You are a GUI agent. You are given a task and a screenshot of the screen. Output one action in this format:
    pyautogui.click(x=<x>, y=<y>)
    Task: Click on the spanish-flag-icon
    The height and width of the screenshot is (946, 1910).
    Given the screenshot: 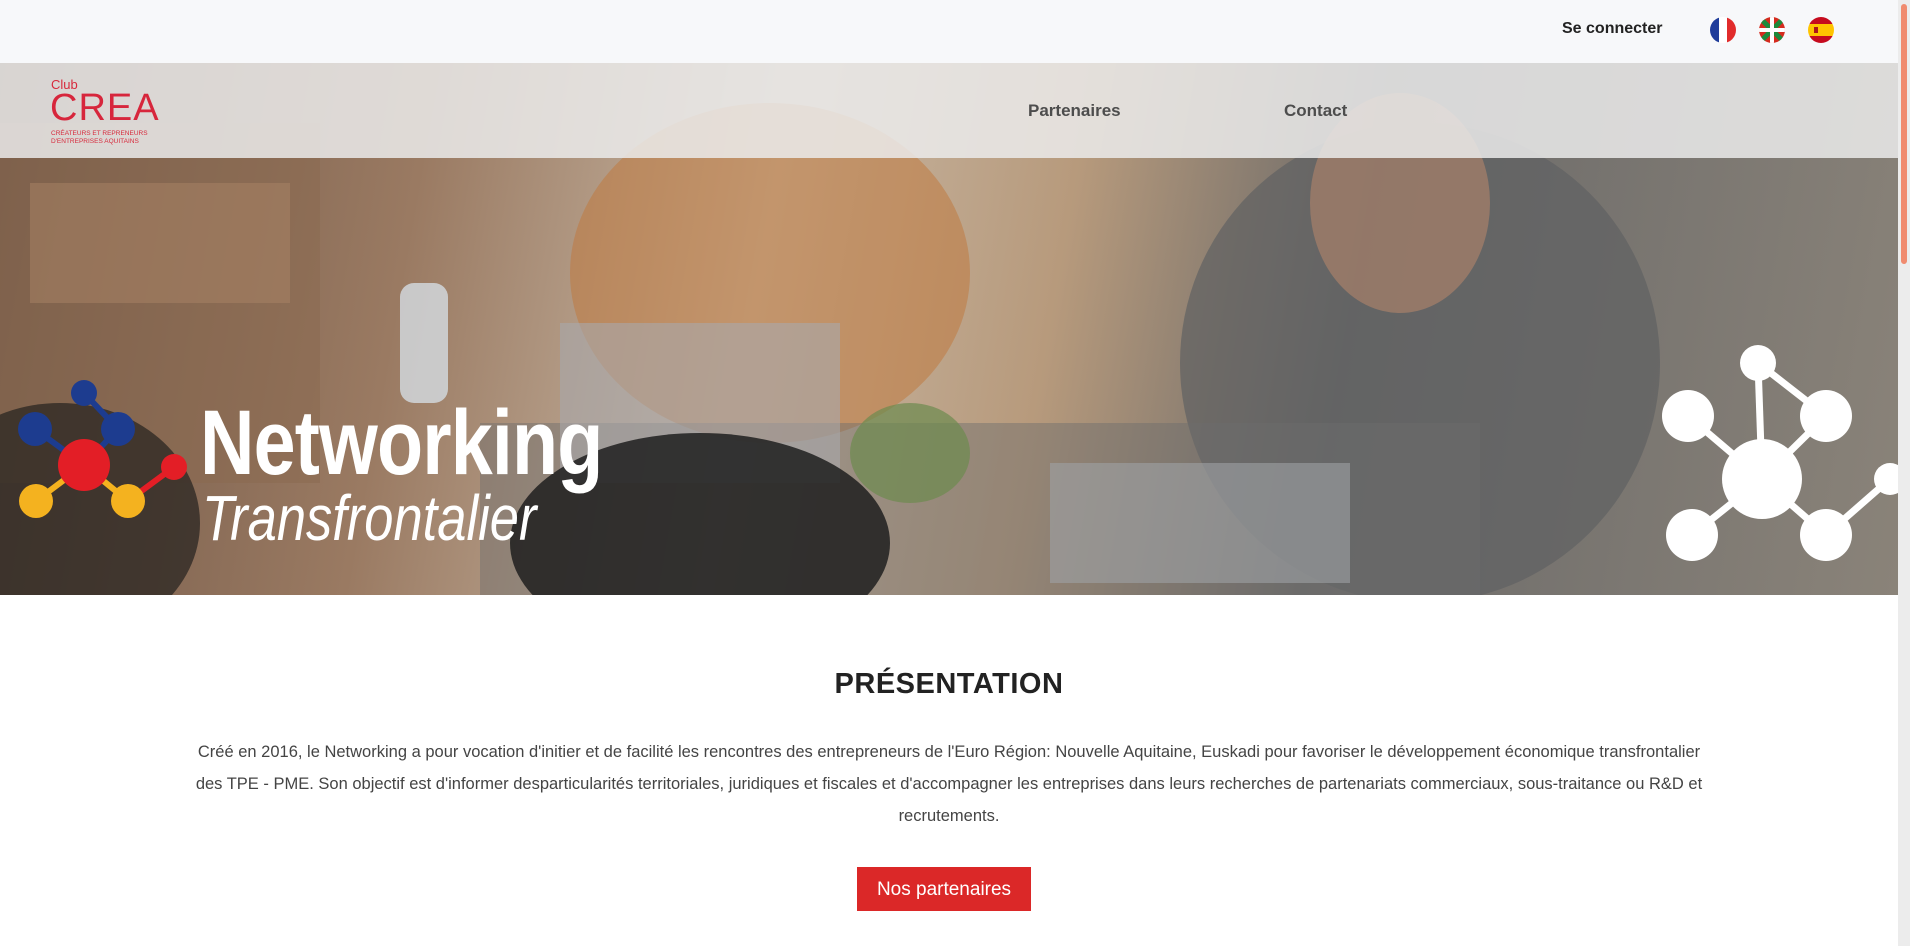 What is the action you would take?
    pyautogui.click(x=1821, y=30)
    